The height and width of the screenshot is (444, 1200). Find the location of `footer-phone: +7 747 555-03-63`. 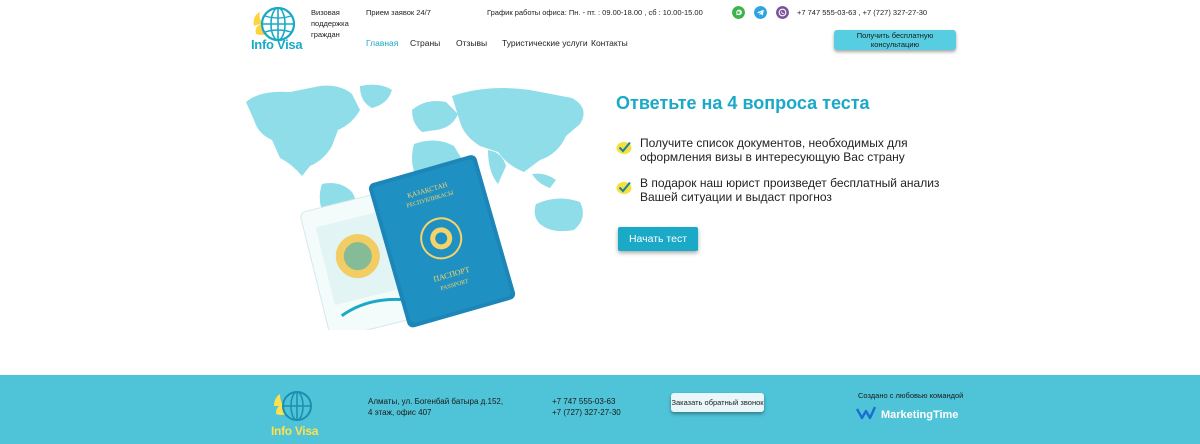

footer-phone: +7 747 555-03-63 is located at coordinates (586, 401).